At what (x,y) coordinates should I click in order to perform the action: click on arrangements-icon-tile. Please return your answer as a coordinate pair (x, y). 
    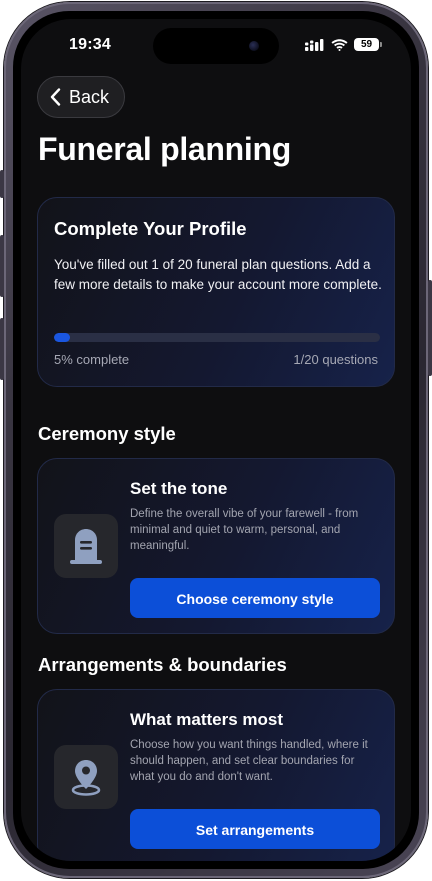
    Looking at the image, I should click on (86, 777).